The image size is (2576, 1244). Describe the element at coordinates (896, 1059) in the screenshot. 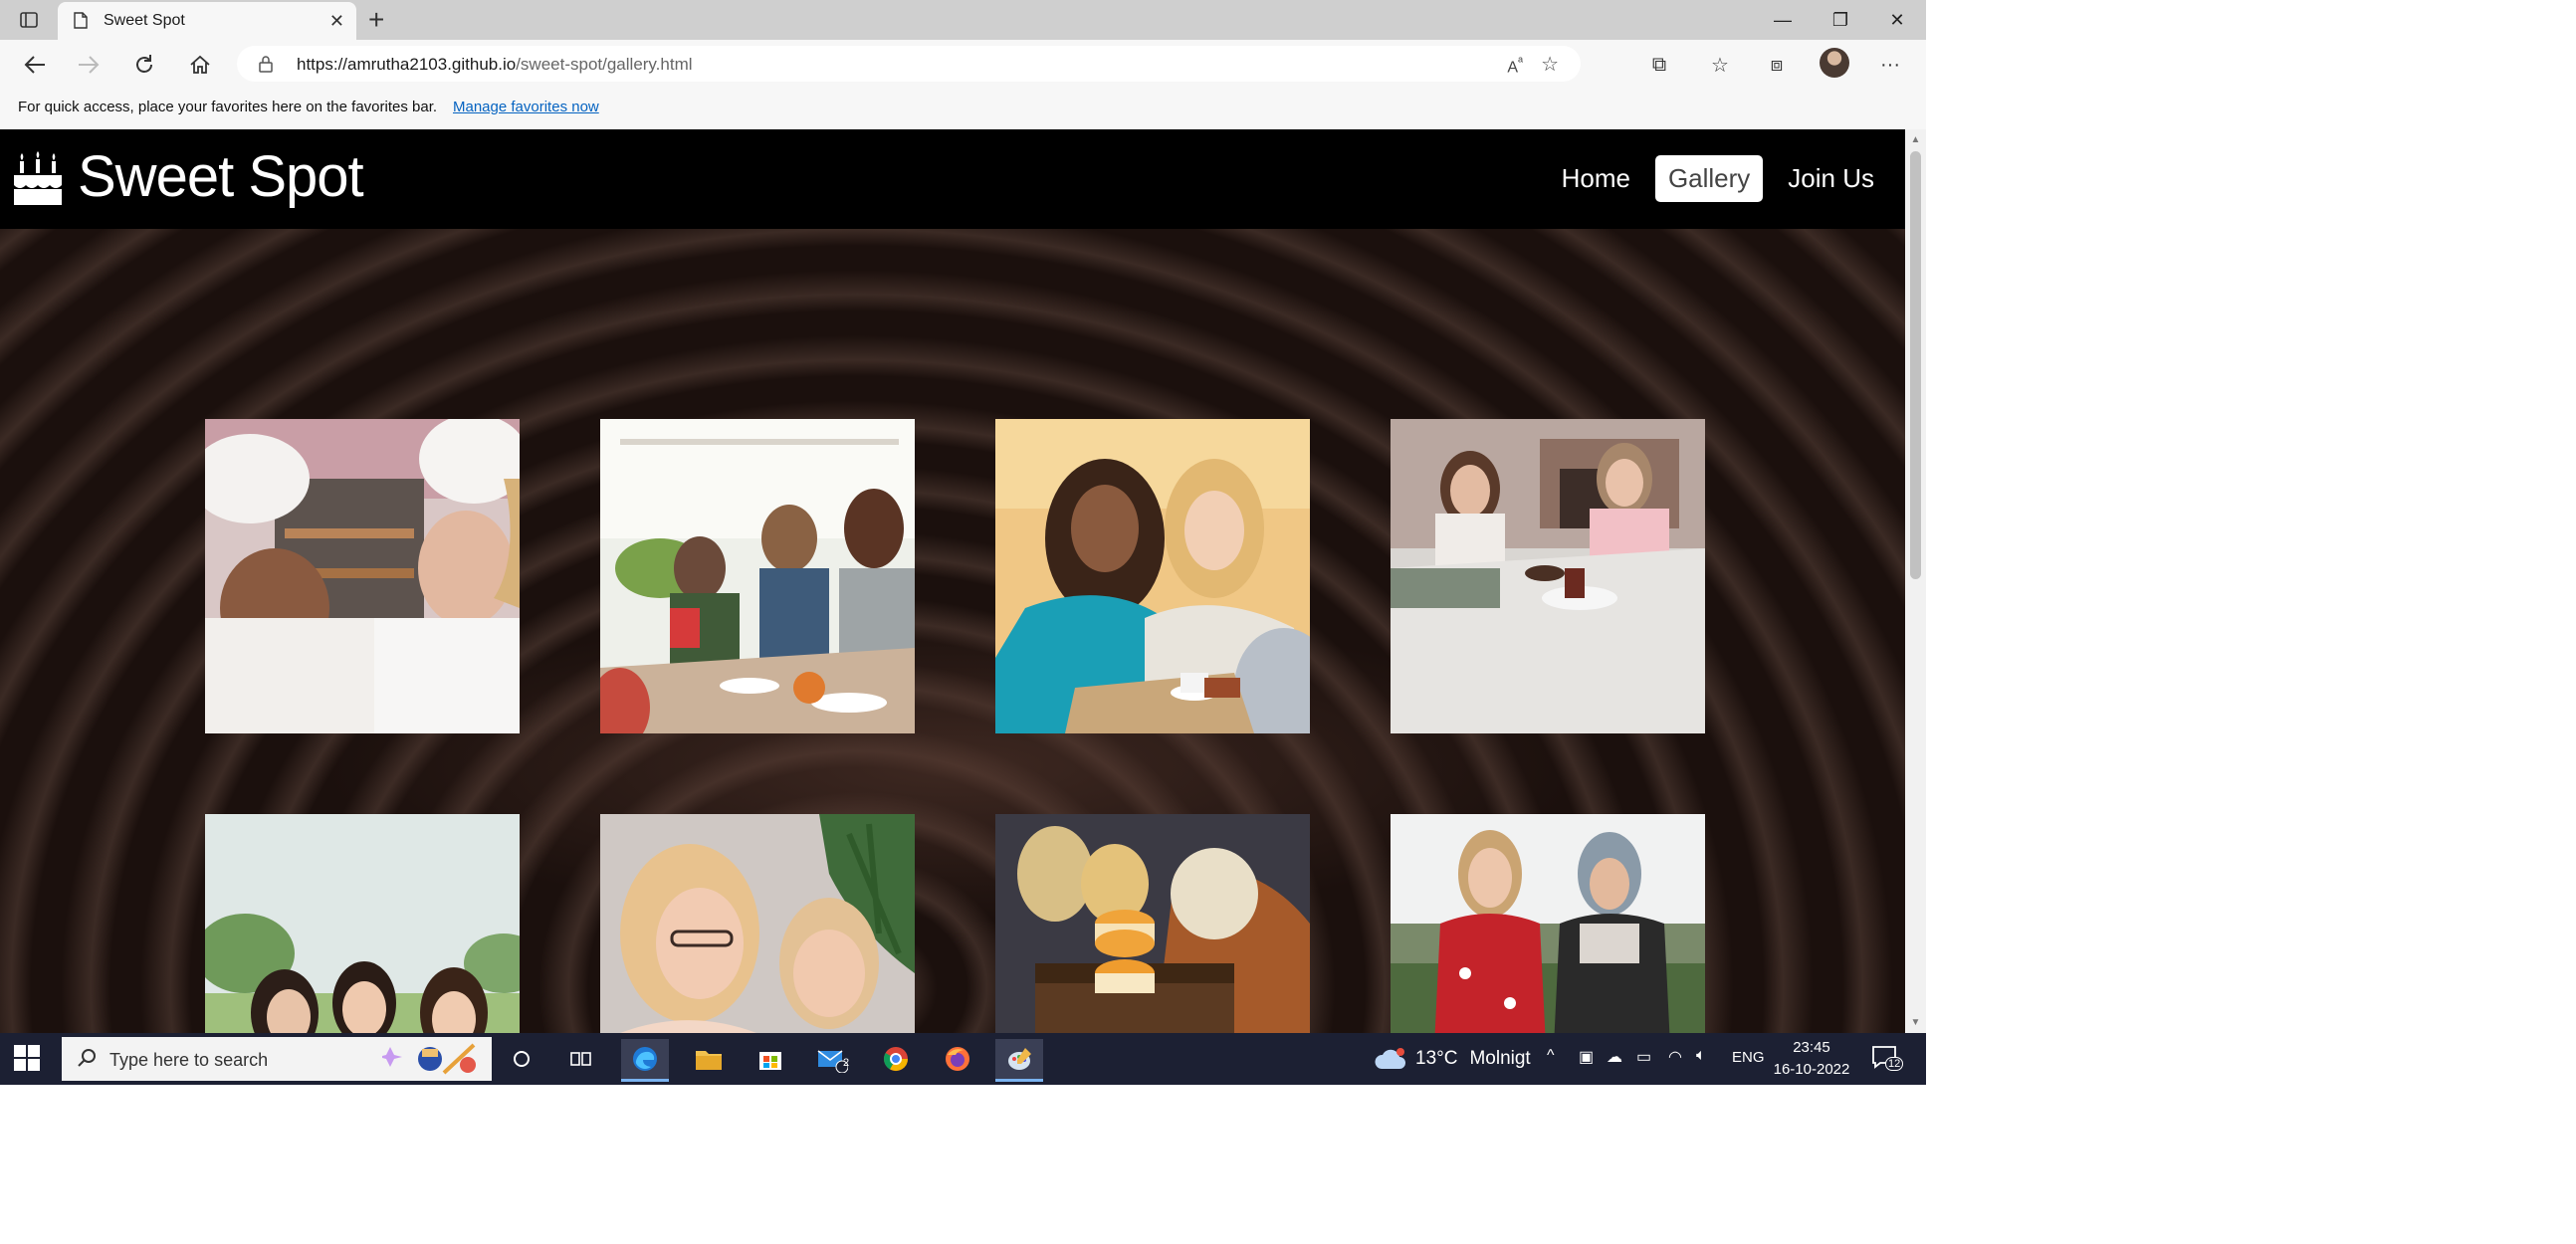

I see `chrome-icon` at that location.